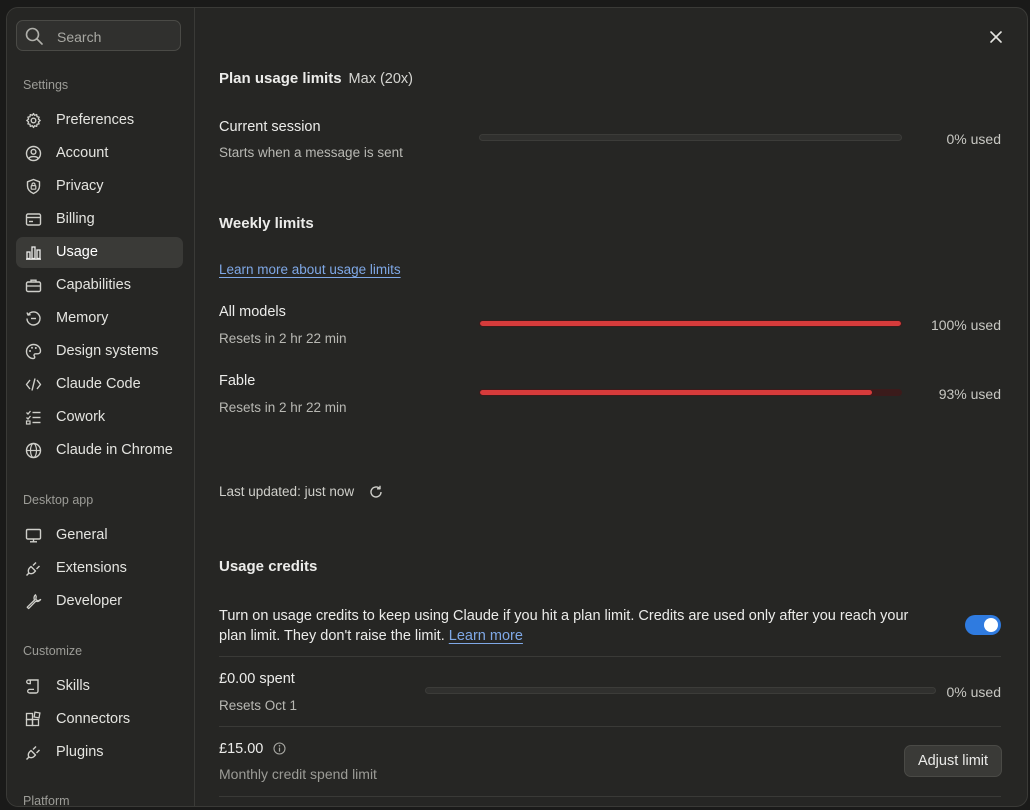 The image size is (1030, 810). I want to click on all-models-percent: 100% used, so click(965, 325).